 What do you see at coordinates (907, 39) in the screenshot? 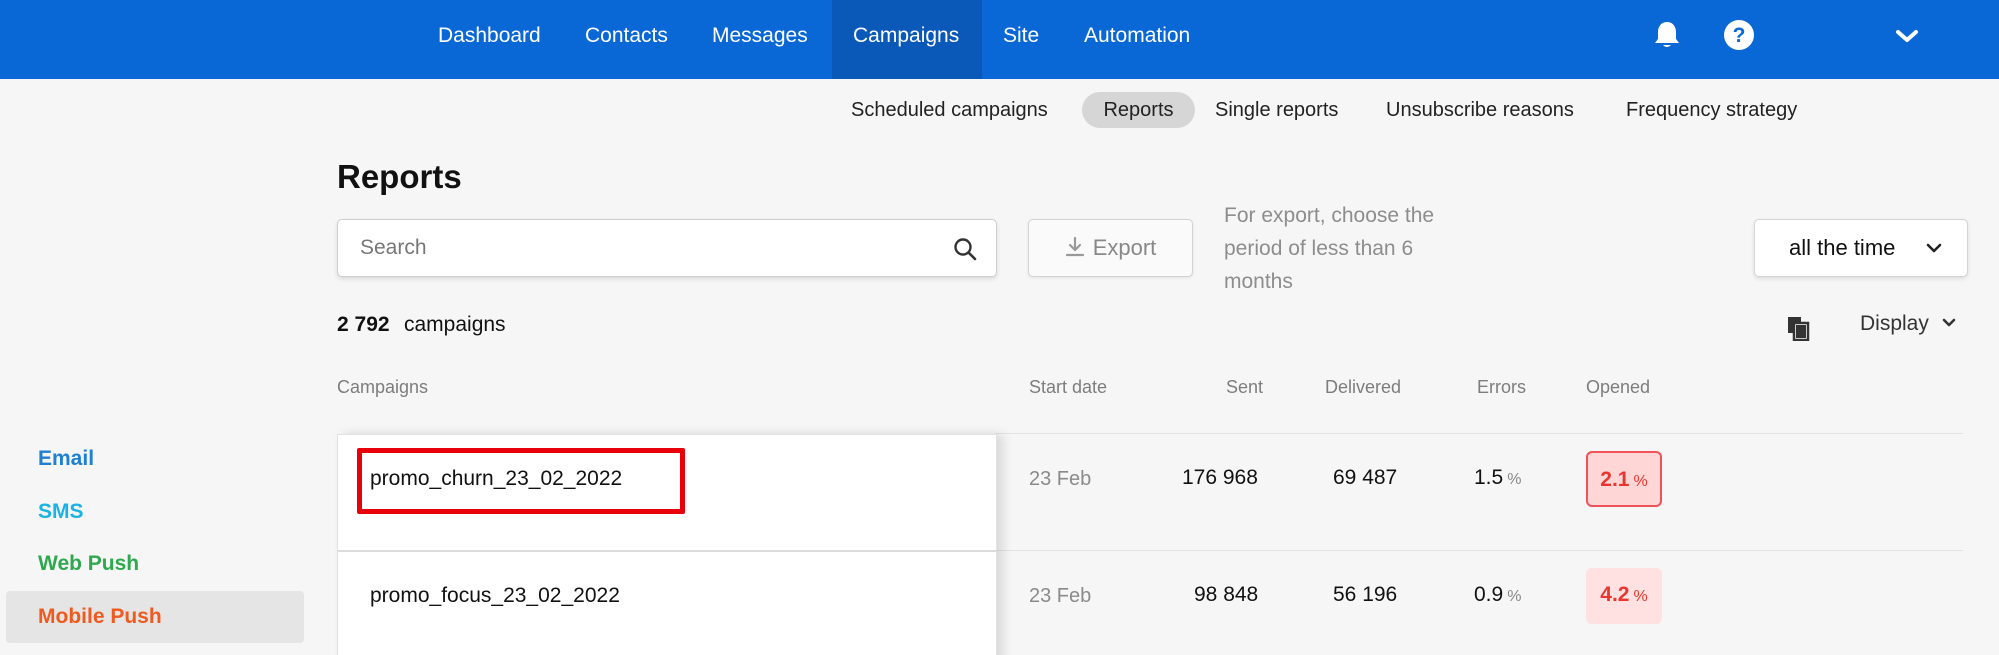
I see `nav-item-campaigns: Campaigns` at bounding box center [907, 39].